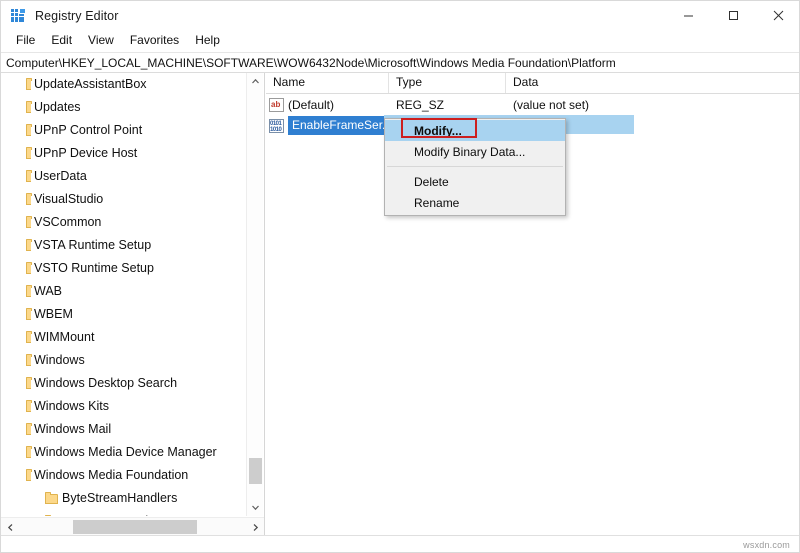 This screenshot has width=800, height=553. I want to click on tree-item: ByteStreamHandlers, so click(120, 498).